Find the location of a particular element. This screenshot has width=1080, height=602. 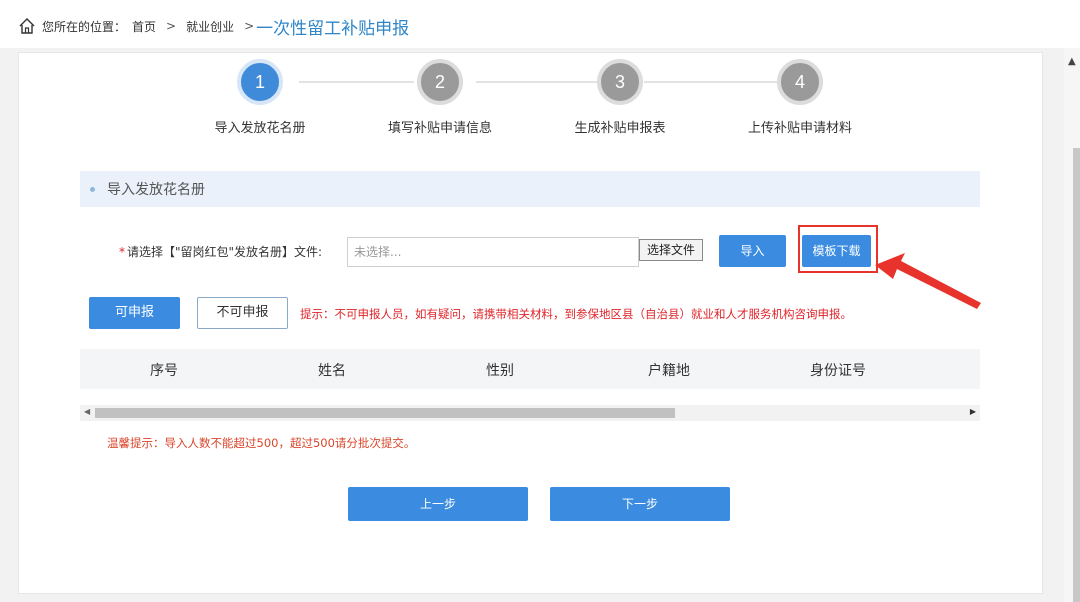

breadcrumb: 您所在的位置： 首页 > 就业创业 > 一次性留工补贴申报 is located at coordinates (214, 26).